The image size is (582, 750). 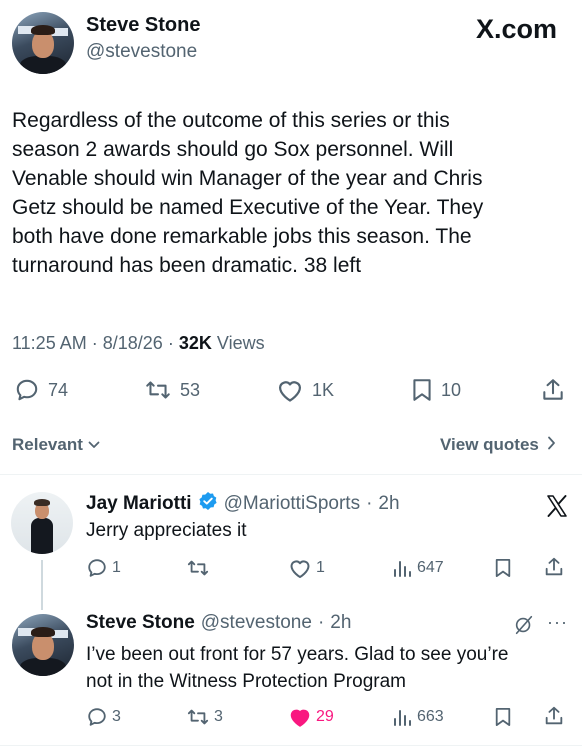 I want to click on repost-button: 53, so click(x=172, y=390).